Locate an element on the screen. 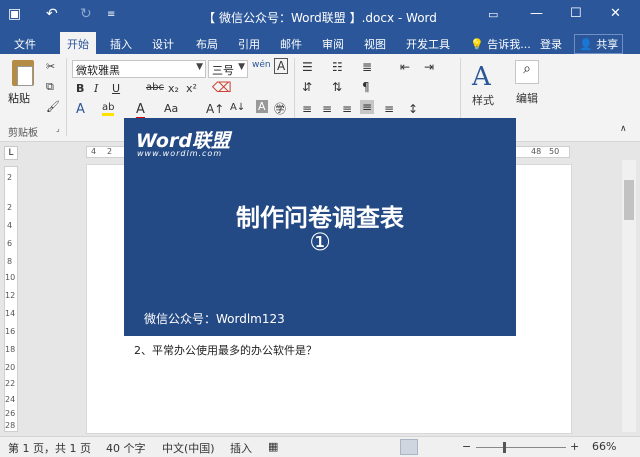 This screenshot has width=640, height=457. close-button: ✕ is located at coordinates (615, 13).